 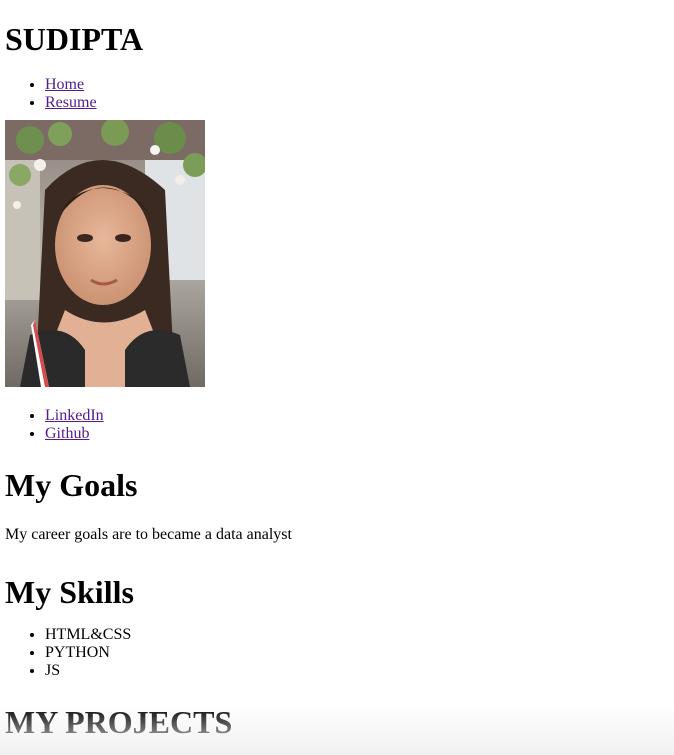 I want to click on projects-heading: MY PROJECTS, so click(x=119, y=722).